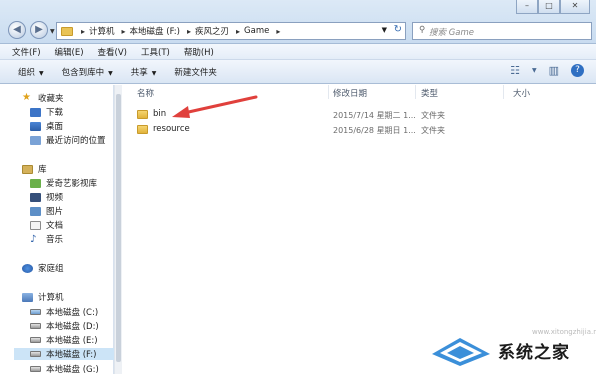  I want to click on refresh-icon: ↻, so click(398, 29).